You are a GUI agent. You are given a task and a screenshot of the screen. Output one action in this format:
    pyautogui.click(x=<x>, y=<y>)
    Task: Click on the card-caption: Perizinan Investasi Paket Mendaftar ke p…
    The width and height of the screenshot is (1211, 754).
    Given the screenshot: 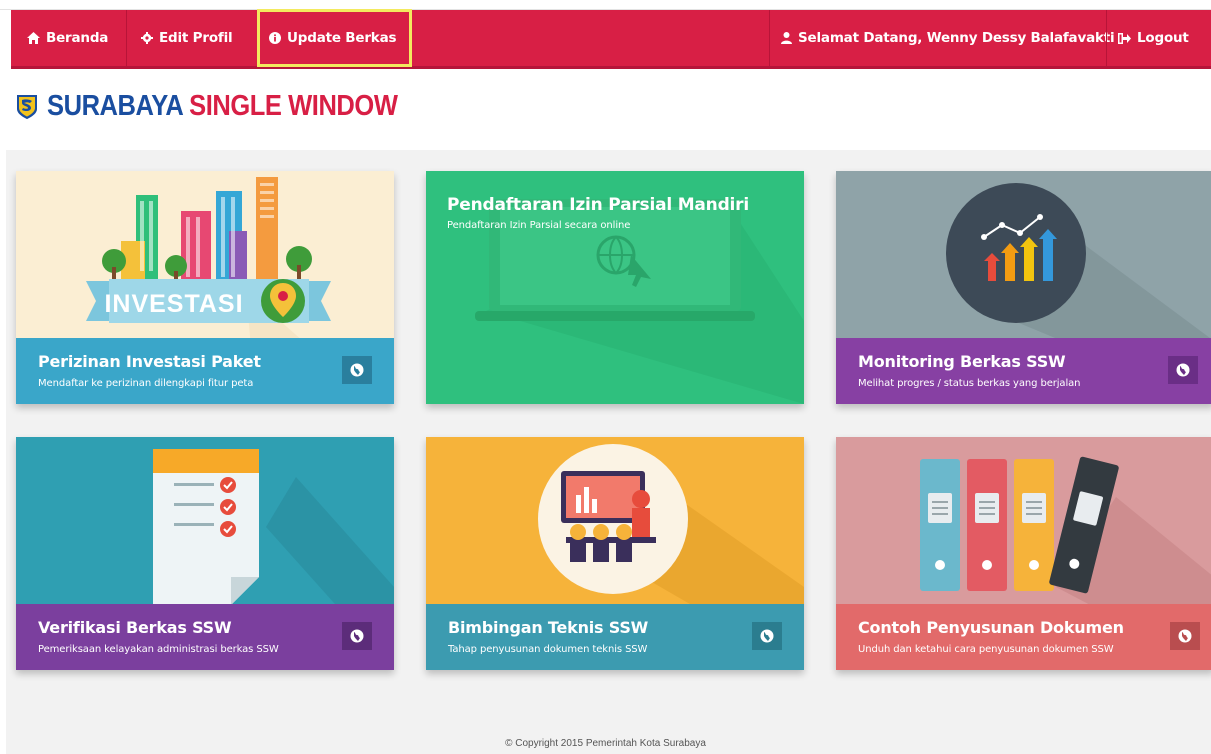 What is the action you would take?
    pyautogui.click(x=205, y=371)
    